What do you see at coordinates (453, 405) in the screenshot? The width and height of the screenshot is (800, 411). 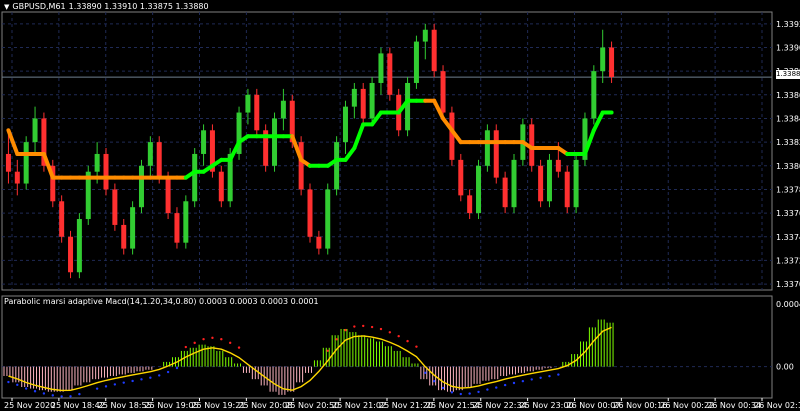 I see `time-tick-label: 25 Nov 21:54` at bounding box center [453, 405].